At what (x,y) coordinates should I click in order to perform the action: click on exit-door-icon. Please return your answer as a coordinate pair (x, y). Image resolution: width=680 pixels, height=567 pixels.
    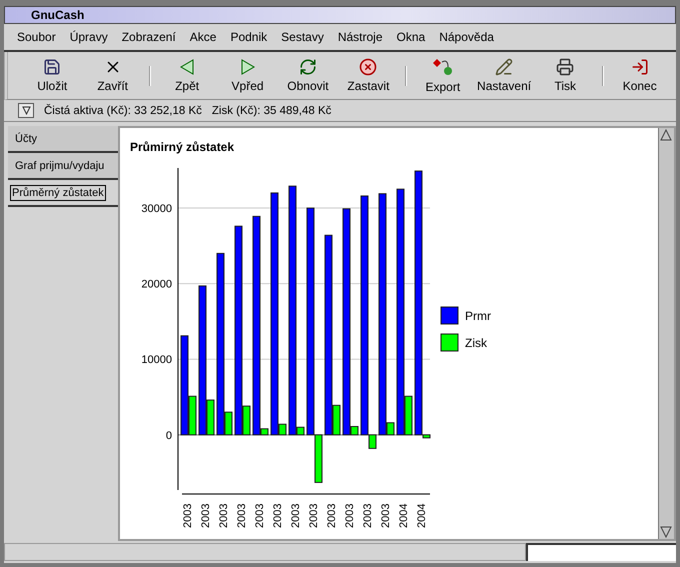
    Looking at the image, I should click on (639, 67).